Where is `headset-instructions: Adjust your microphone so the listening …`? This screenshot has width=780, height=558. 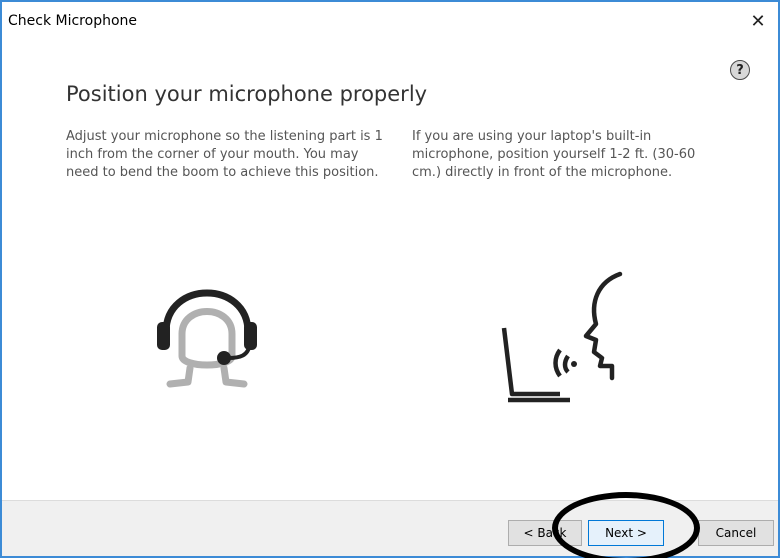
headset-instructions: Adjust your microphone so the listening … is located at coordinates (224, 154).